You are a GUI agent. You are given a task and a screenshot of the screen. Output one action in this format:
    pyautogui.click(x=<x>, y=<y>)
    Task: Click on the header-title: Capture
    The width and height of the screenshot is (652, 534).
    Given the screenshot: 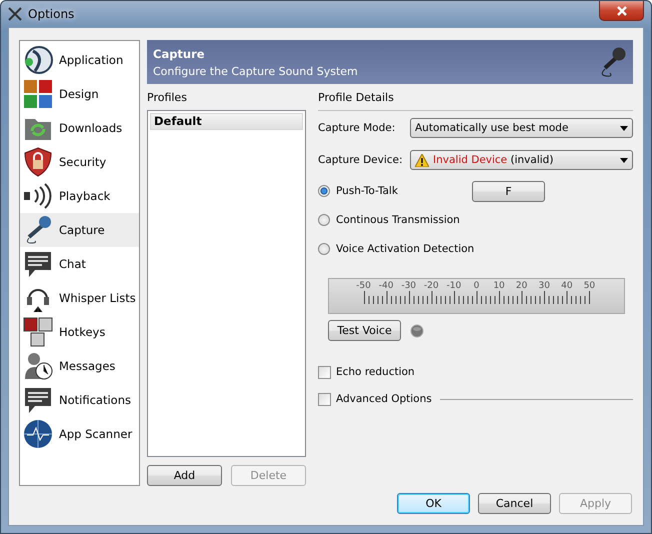 What is the action you would take?
    pyautogui.click(x=179, y=53)
    